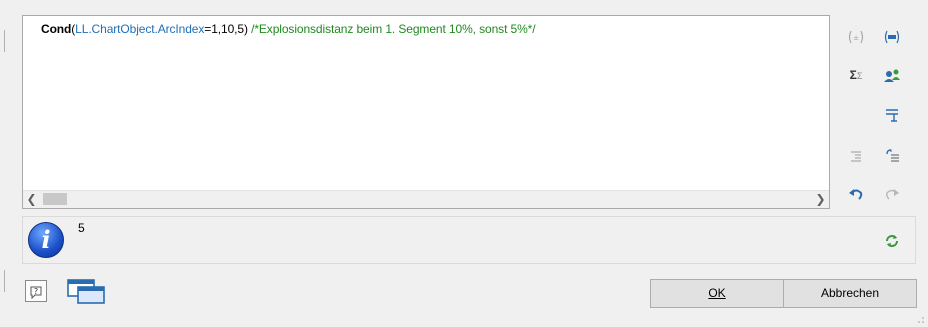  What do you see at coordinates (850, 293) in the screenshot?
I see `cancel-button: Abbrechen` at bounding box center [850, 293].